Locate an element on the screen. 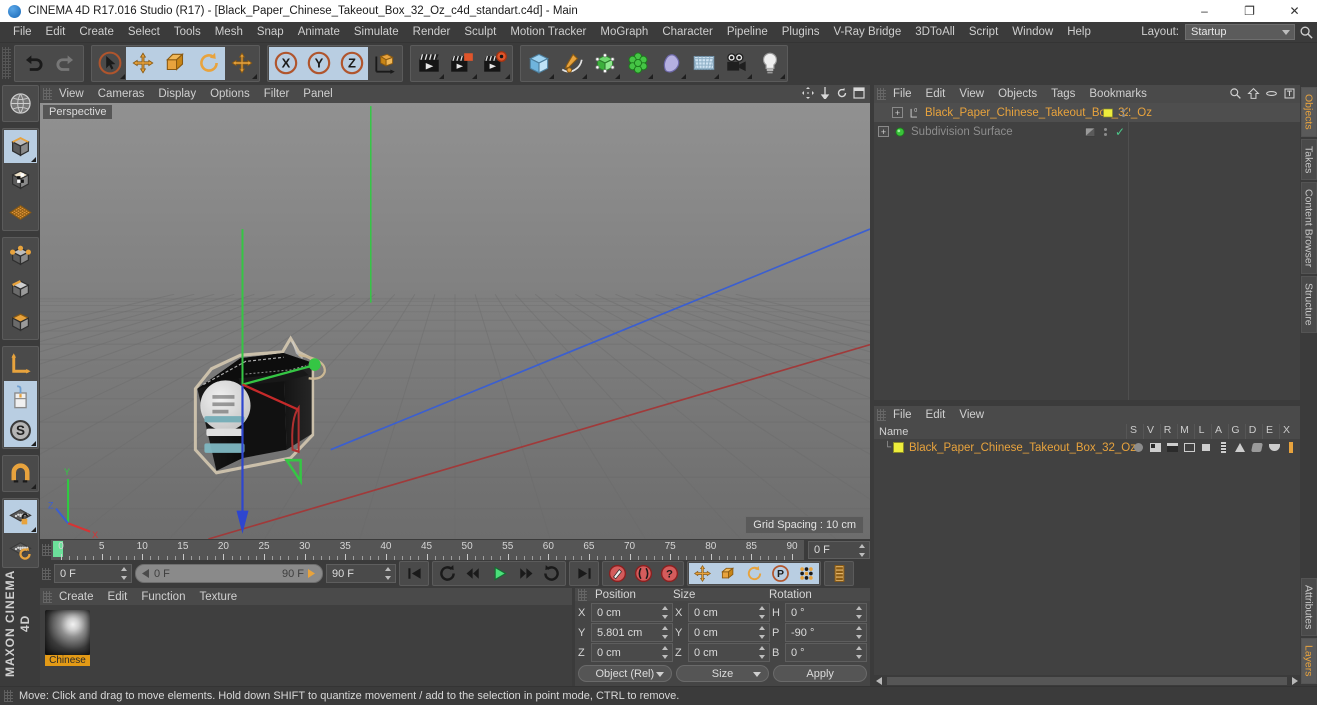 The width and height of the screenshot is (1317, 705). play-forwards-button is located at coordinates (551, 573).